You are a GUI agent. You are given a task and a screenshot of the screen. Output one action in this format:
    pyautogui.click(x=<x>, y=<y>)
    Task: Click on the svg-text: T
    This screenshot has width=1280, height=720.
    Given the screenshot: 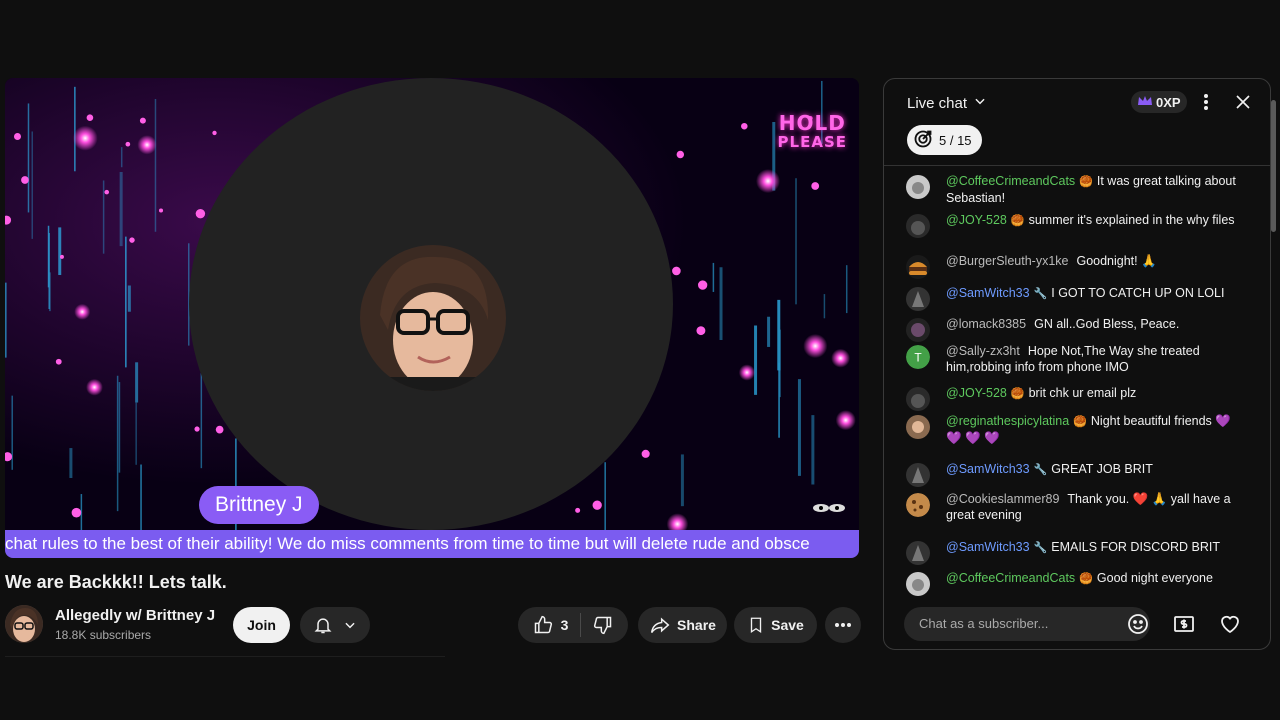 What is the action you would take?
    pyautogui.click(x=918, y=358)
    